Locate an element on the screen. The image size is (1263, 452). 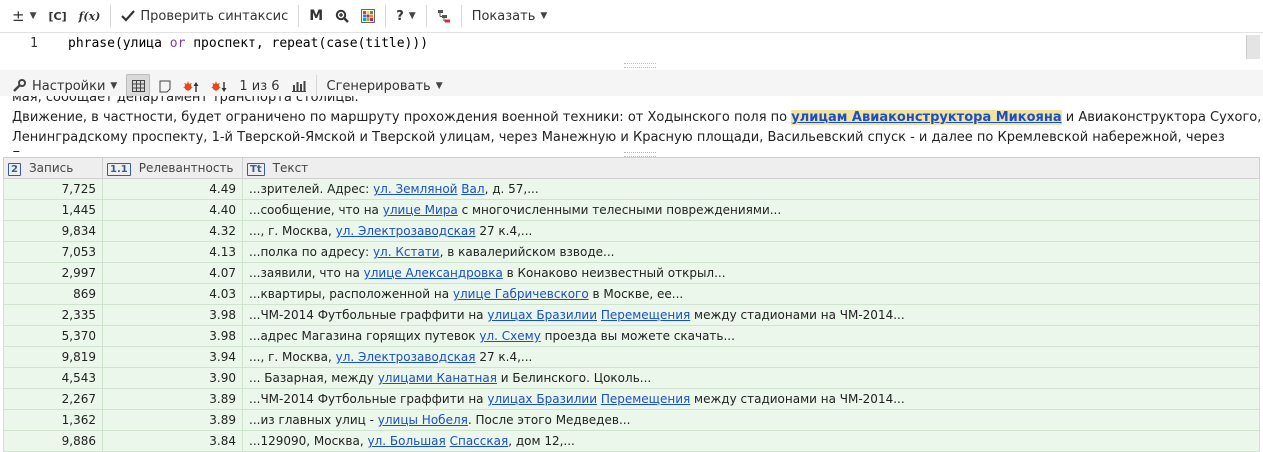
chart-button is located at coordinates (299, 86).